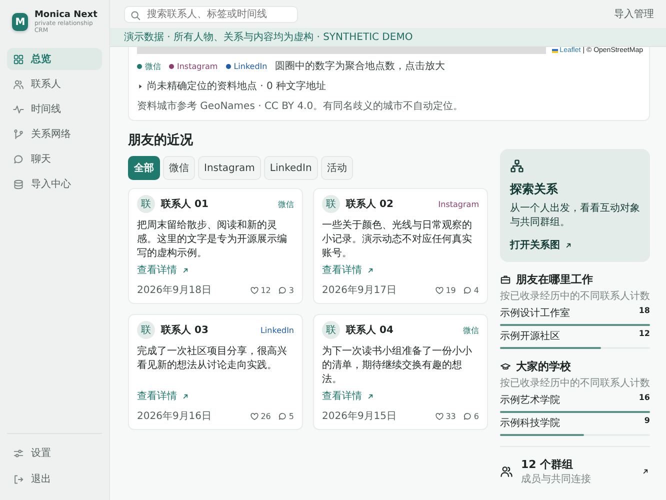 The width and height of the screenshot is (666, 500). I want to click on like-count: 12, so click(265, 290).